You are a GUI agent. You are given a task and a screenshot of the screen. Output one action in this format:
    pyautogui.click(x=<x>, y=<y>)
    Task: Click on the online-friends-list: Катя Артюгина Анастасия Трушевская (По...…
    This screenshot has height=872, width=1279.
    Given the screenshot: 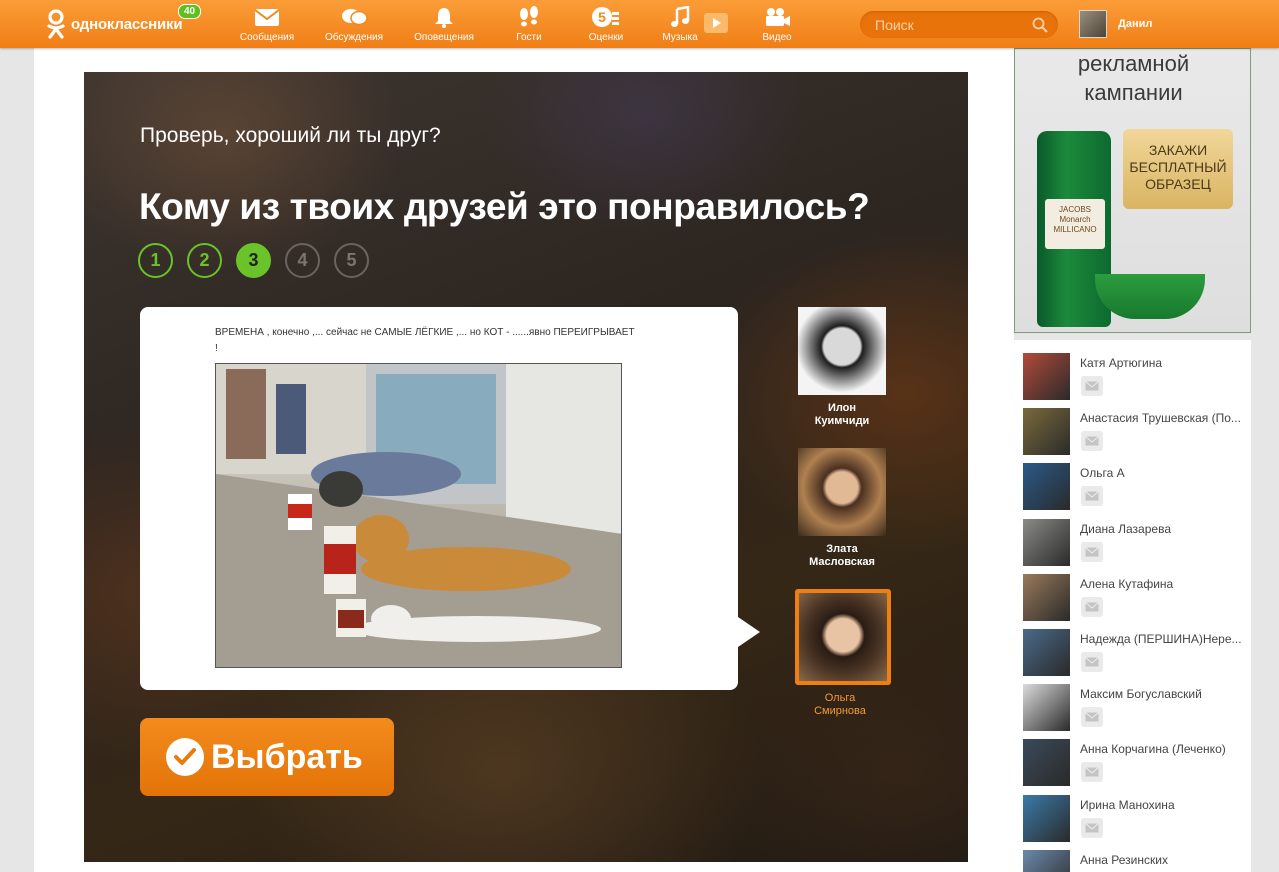 What is the action you would take?
    pyautogui.click(x=1132, y=606)
    